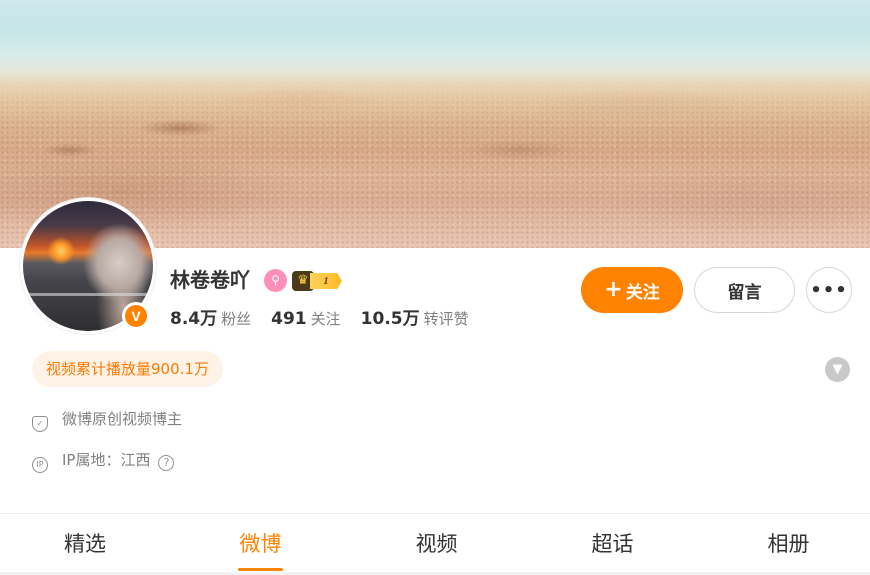 The width and height of the screenshot is (870, 575). I want to click on avatar-railing, so click(88, 294).